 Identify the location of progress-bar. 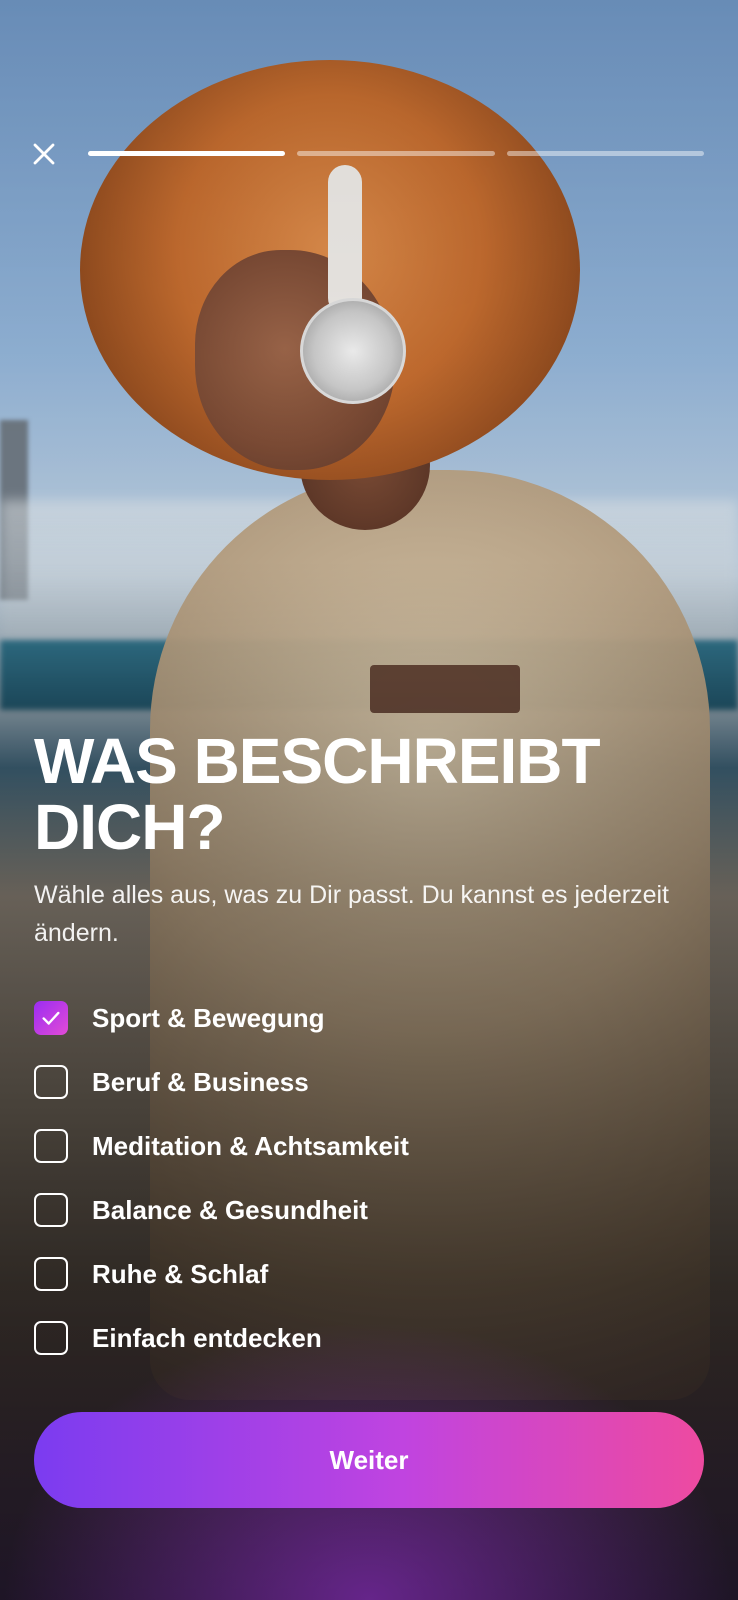
(396, 153).